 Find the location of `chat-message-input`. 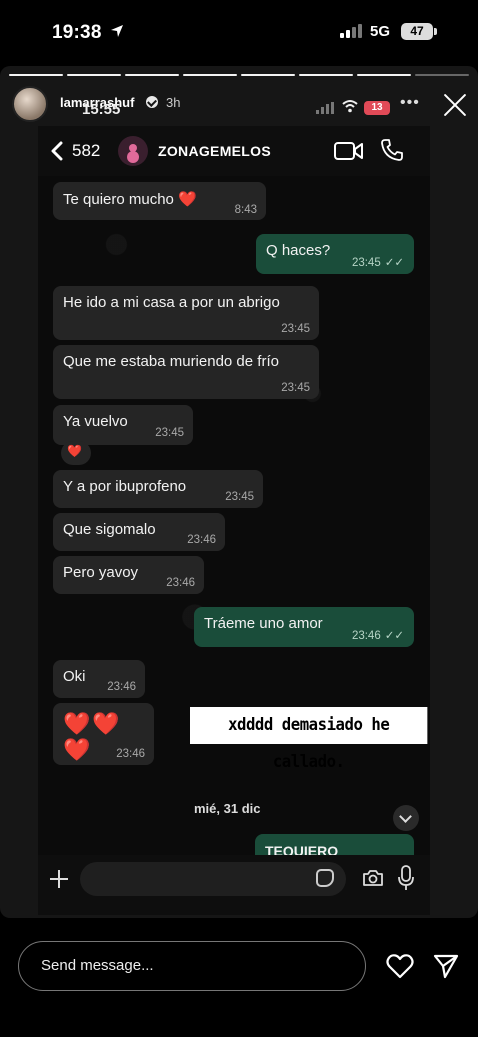

chat-message-input is located at coordinates (213, 879).